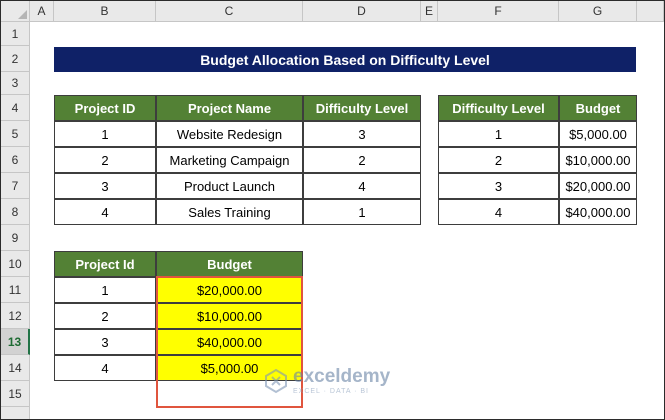  I want to click on row-header-14: 14, so click(15, 368).